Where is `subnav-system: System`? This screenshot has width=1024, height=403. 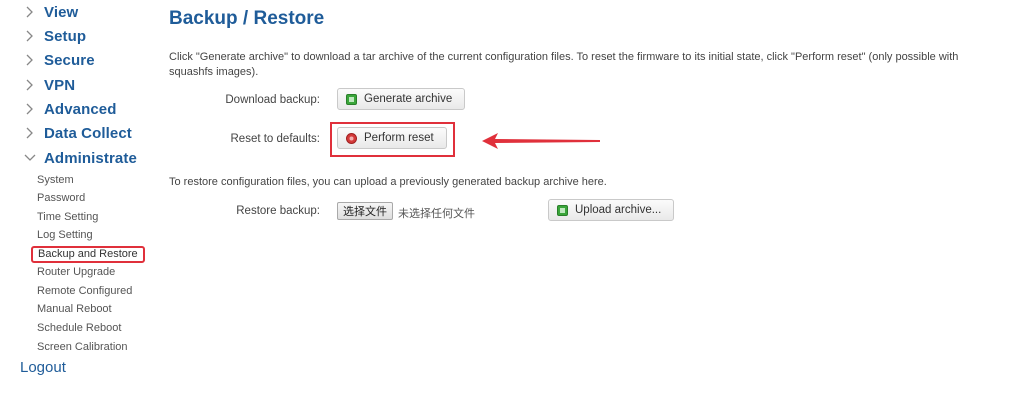
subnav-system: System is located at coordinates (55, 180).